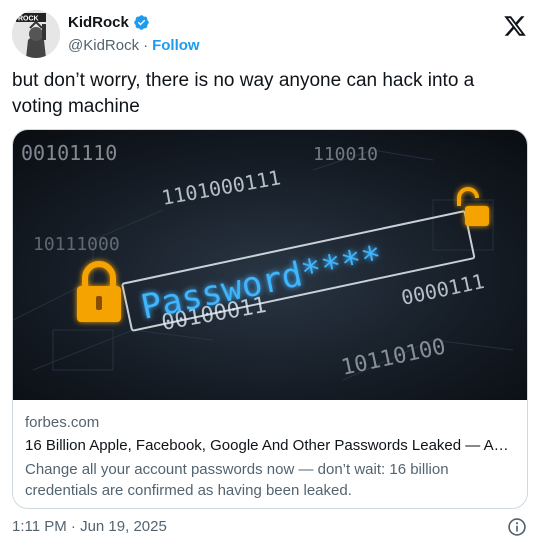 The image size is (541, 546). I want to click on tweet-header: ROCK KidRock @KidRock · Follow, so click(270, 34).